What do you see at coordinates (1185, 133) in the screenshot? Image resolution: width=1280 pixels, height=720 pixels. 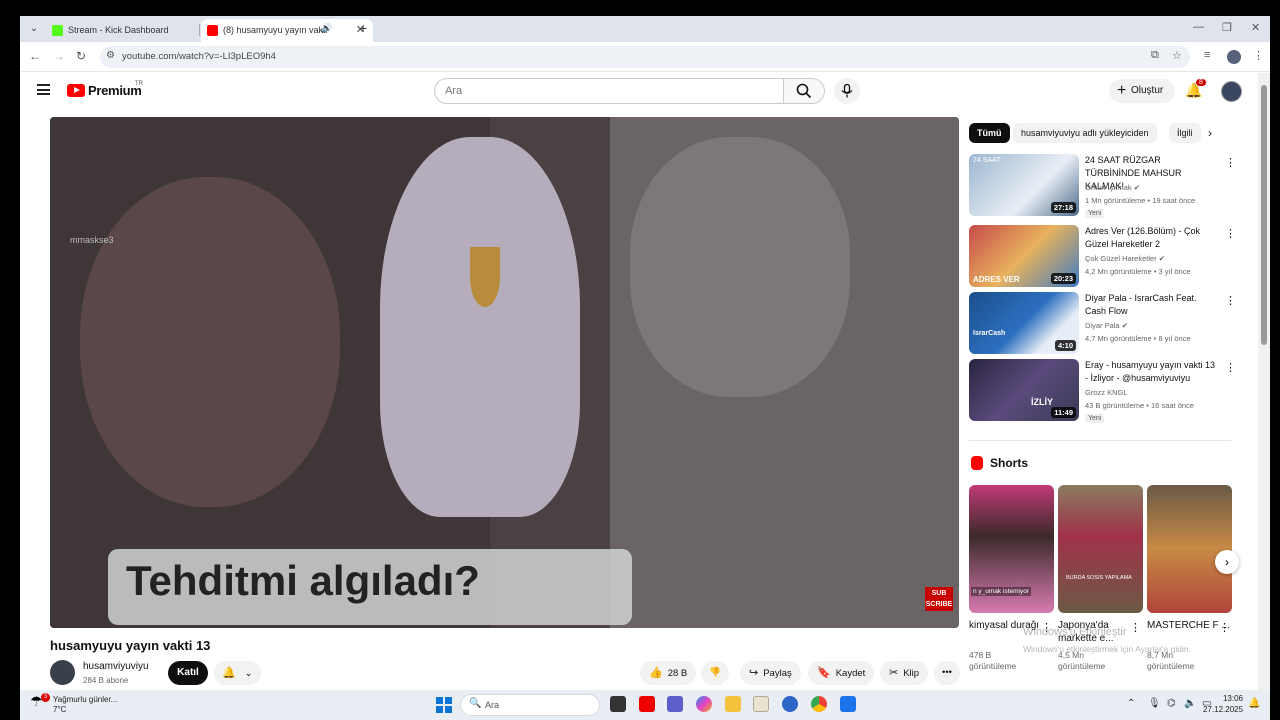 I see `chip-related: İlgili` at bounding box center [1185, 133].